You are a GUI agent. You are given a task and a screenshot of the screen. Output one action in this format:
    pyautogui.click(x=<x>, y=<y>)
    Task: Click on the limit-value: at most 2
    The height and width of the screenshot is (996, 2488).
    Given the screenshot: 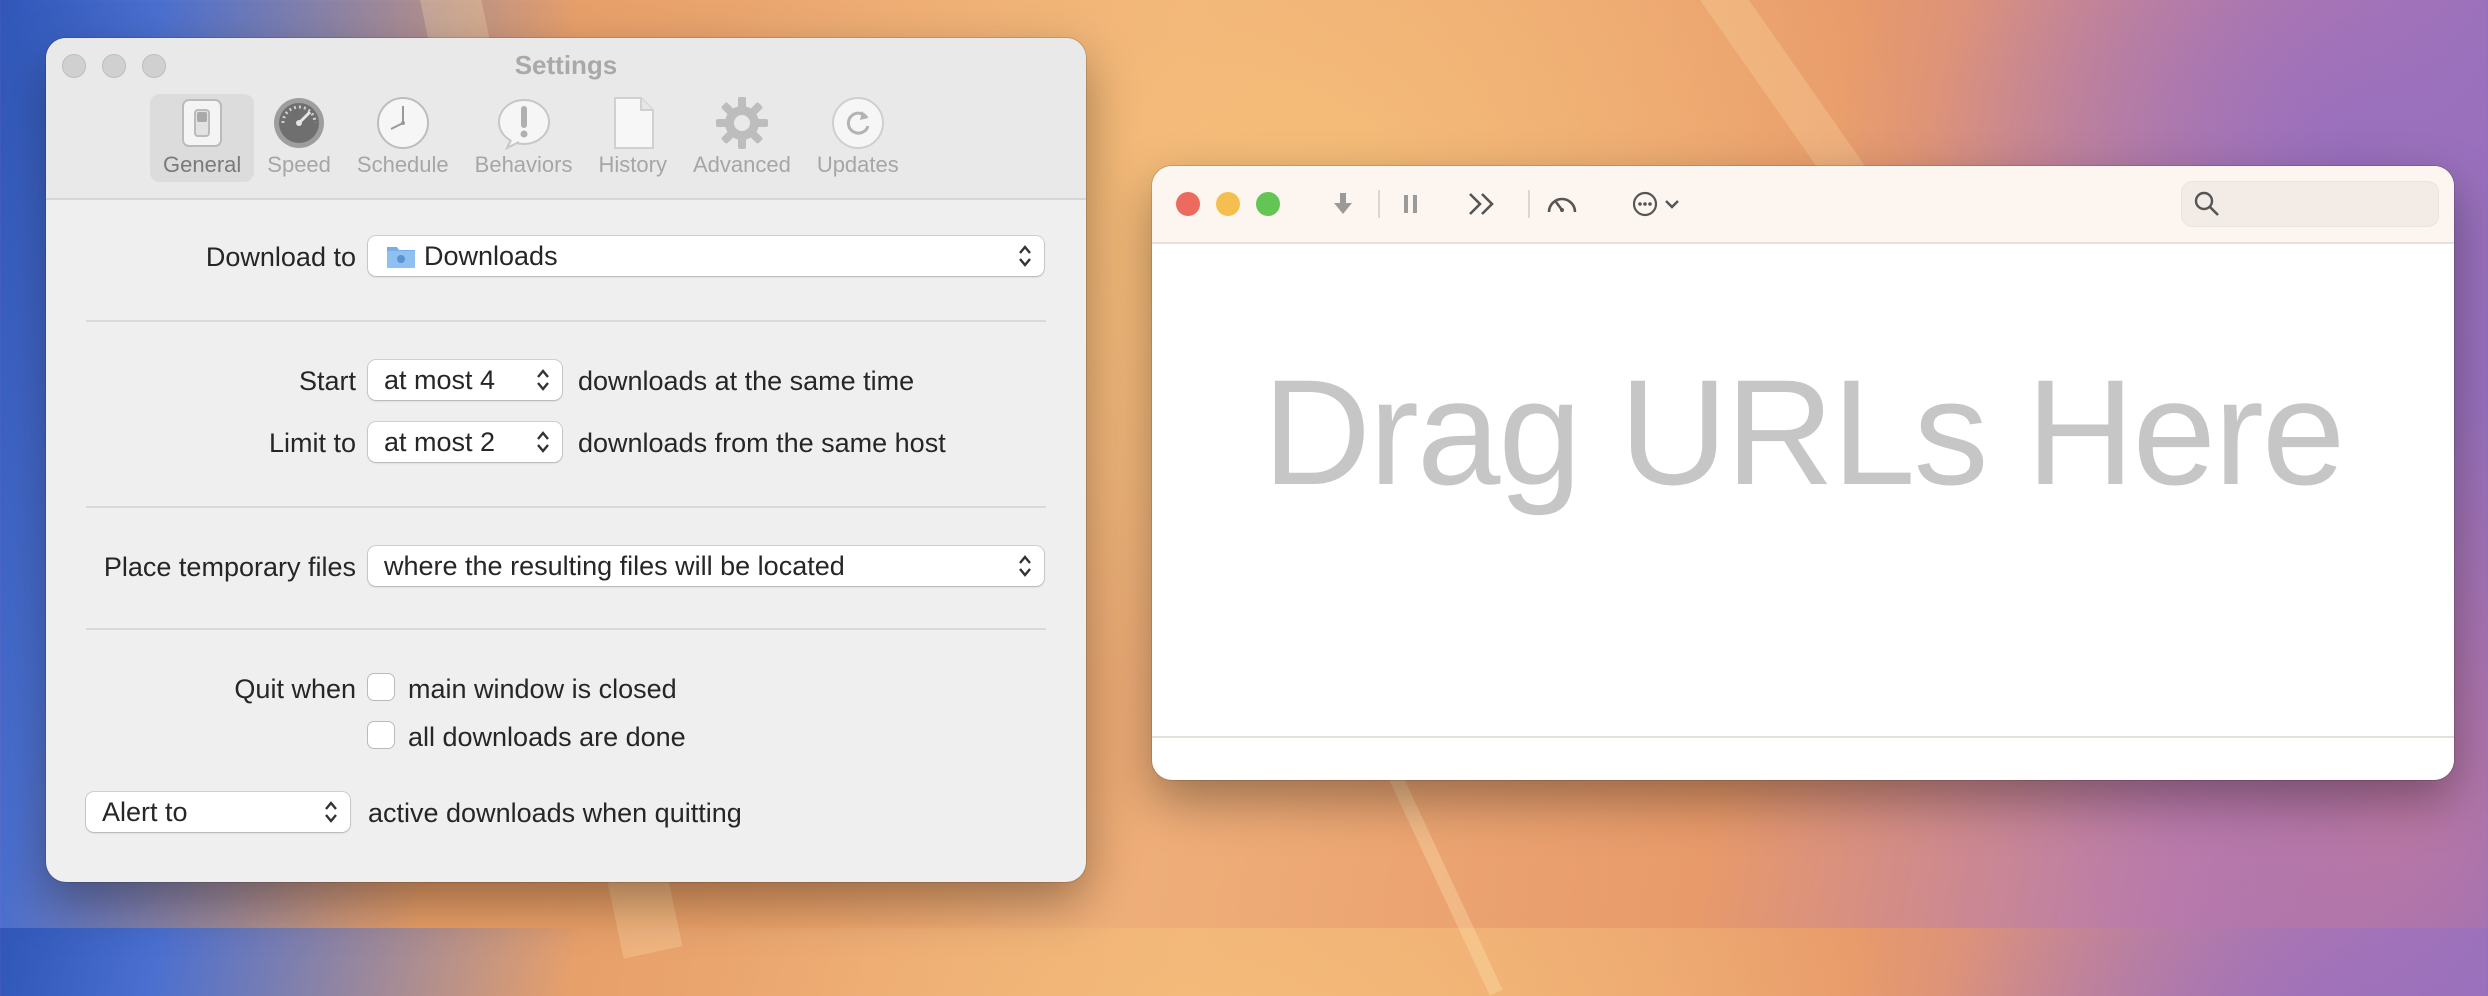 What is the action you would take?
    pyautogui.click(x=440, y=441)
    